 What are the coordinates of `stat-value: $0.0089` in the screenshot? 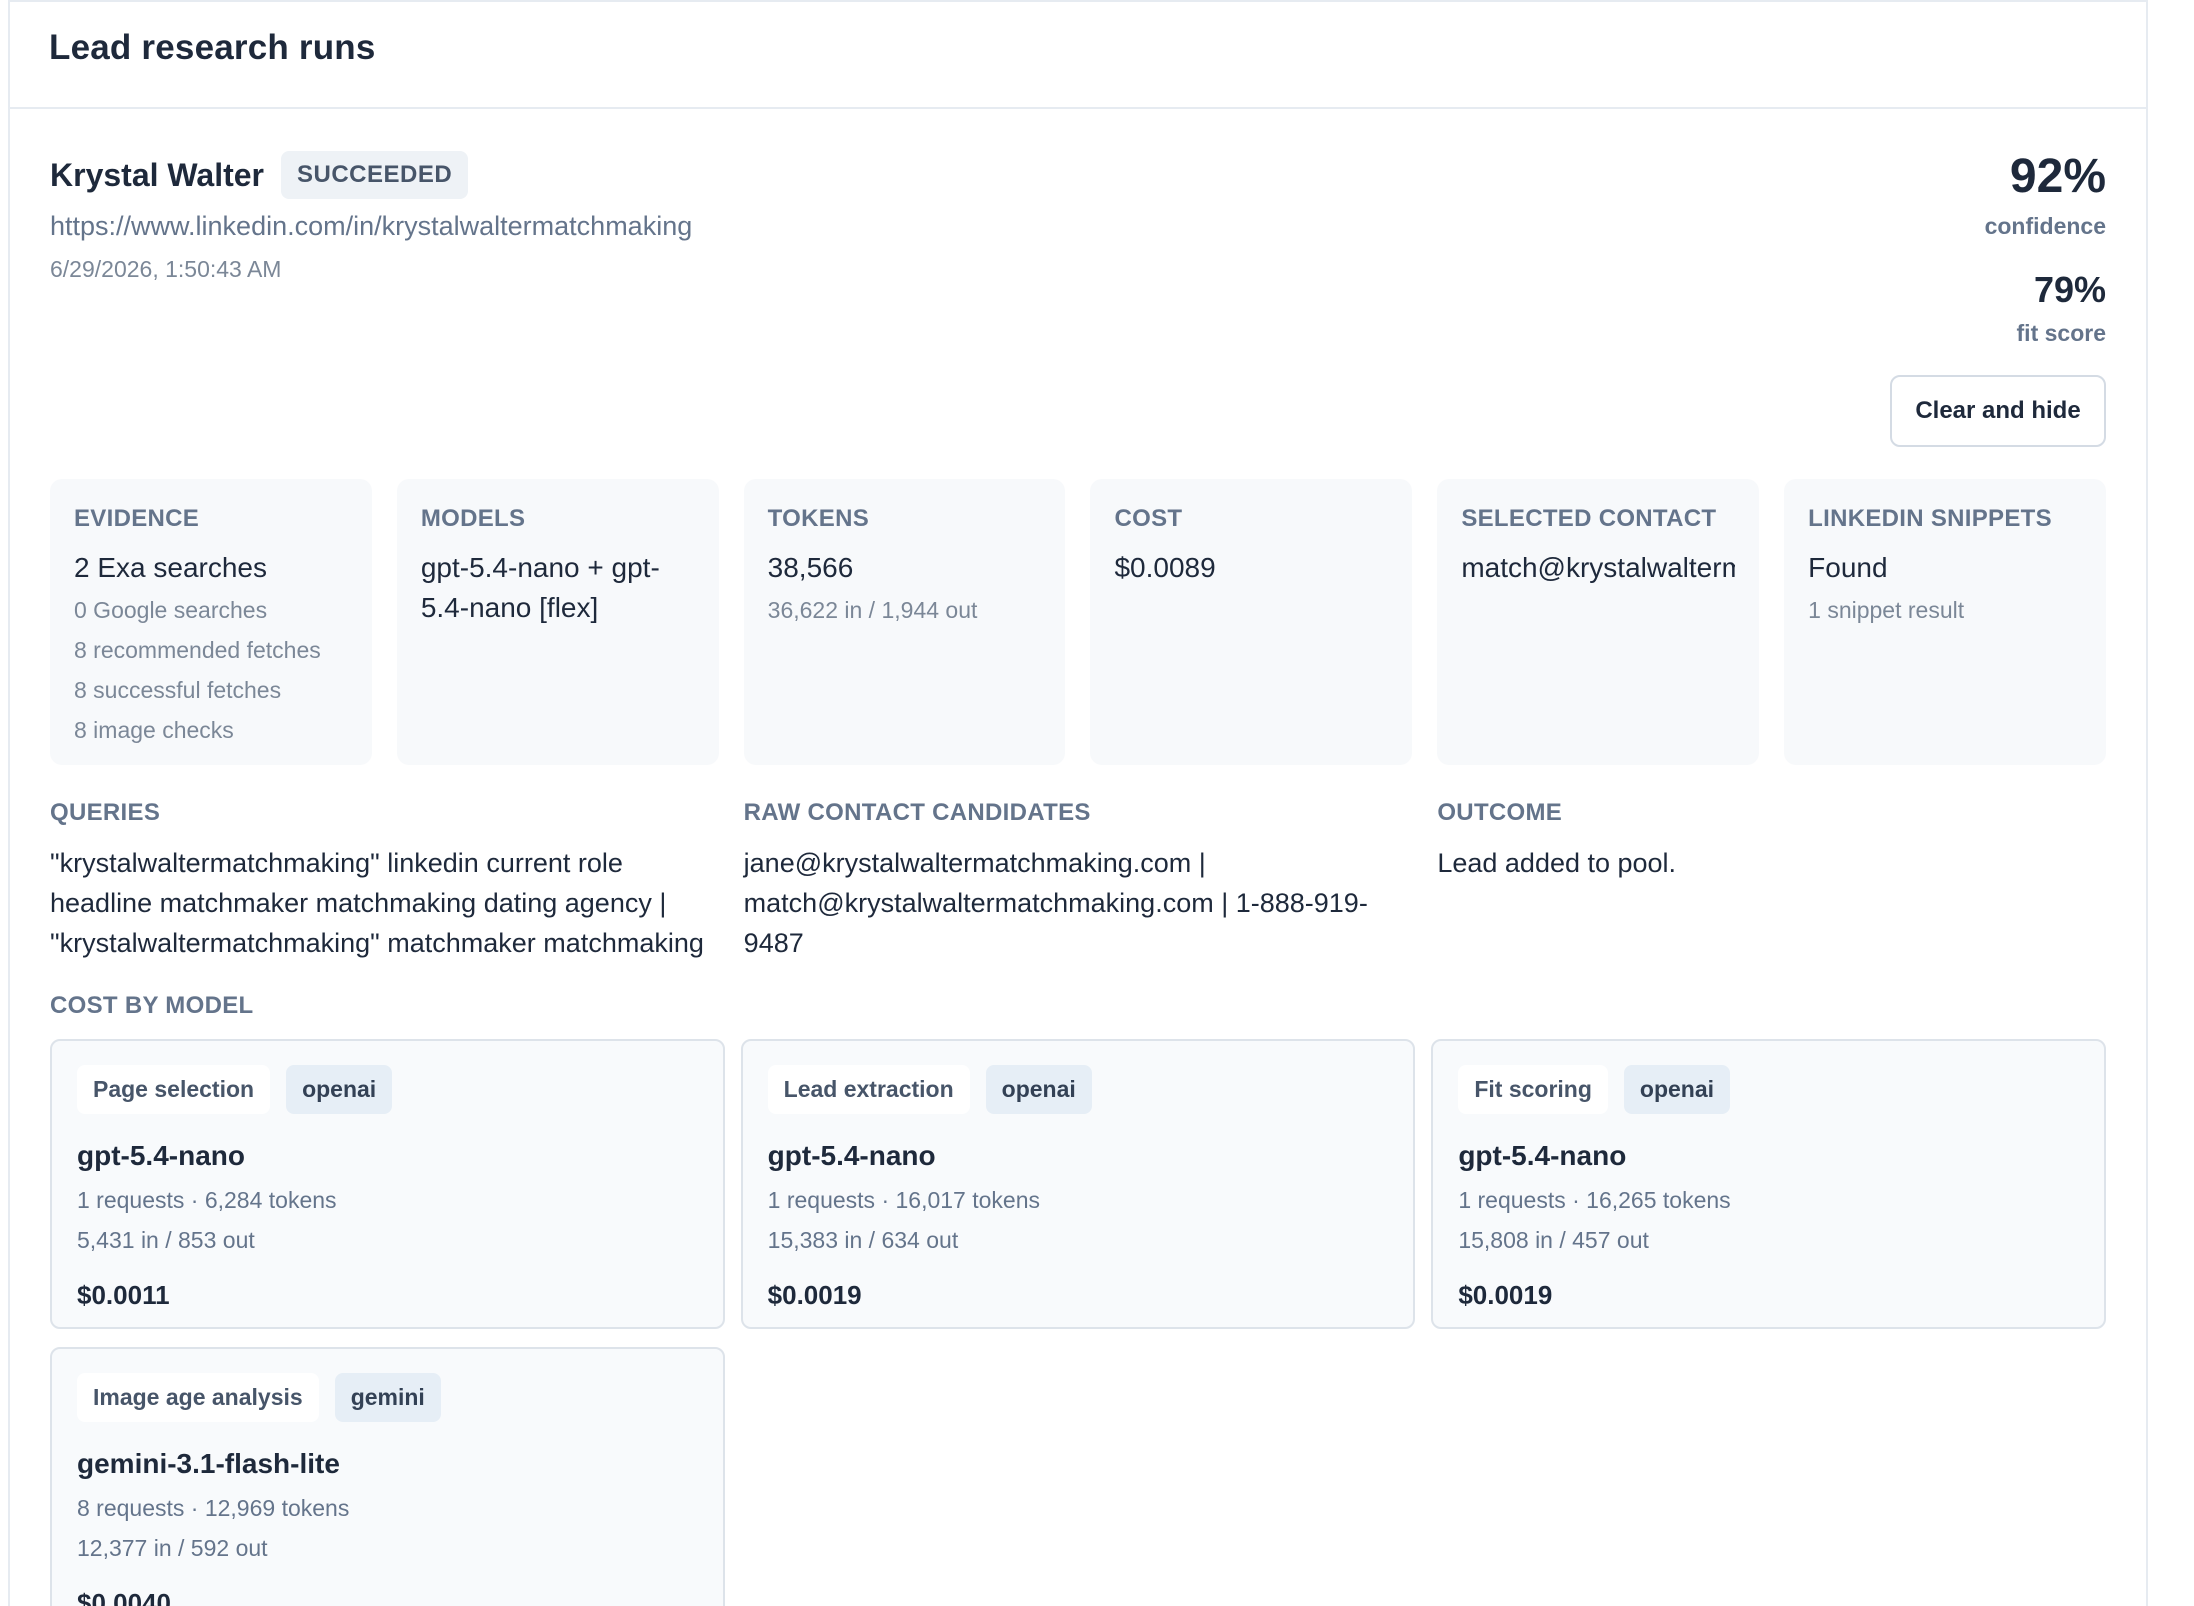 It's located at (1165, 567).